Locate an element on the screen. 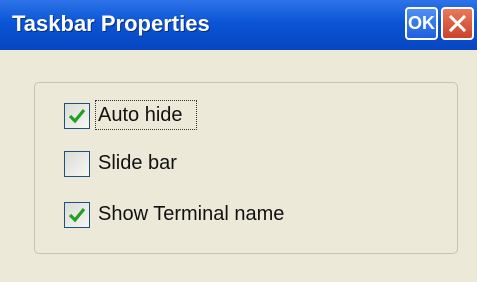  slide-bar-checkbox is located at coordinates (77, 164).